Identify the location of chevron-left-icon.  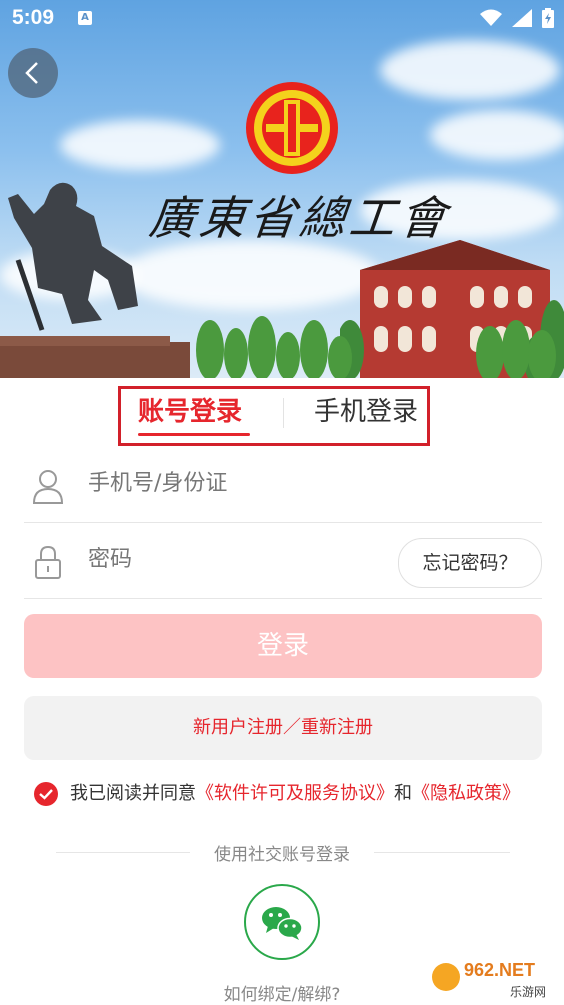
(31, 73).